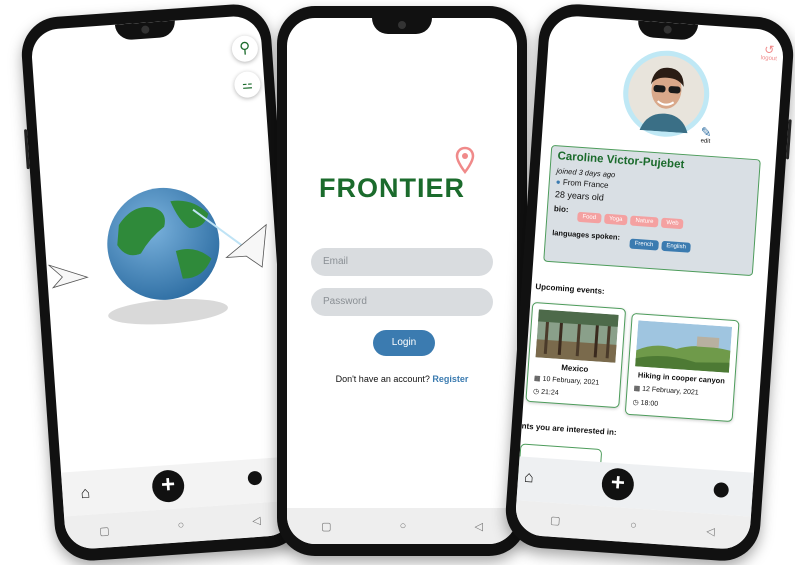  I want to click on volume-button, so click(26, 149).